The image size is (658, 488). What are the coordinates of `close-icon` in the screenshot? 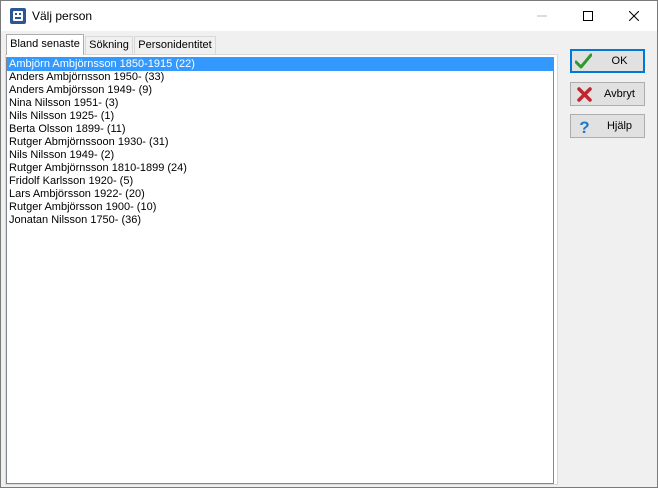 It's located at (634, 16).